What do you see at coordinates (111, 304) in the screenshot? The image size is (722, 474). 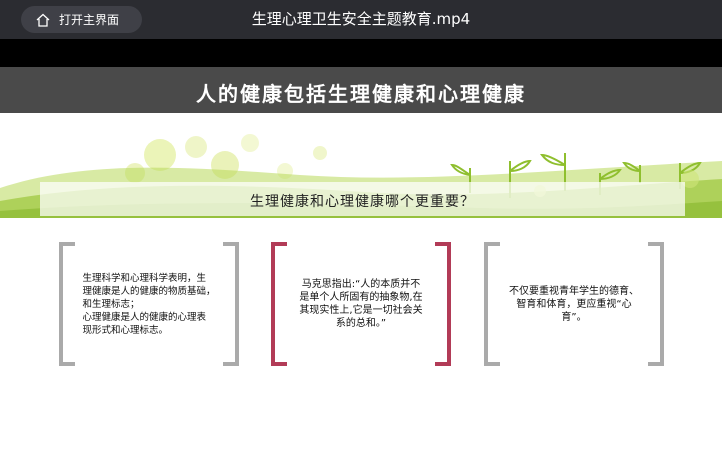 I see `card-line: 和生理标志；` at bounding box center [111, 304].